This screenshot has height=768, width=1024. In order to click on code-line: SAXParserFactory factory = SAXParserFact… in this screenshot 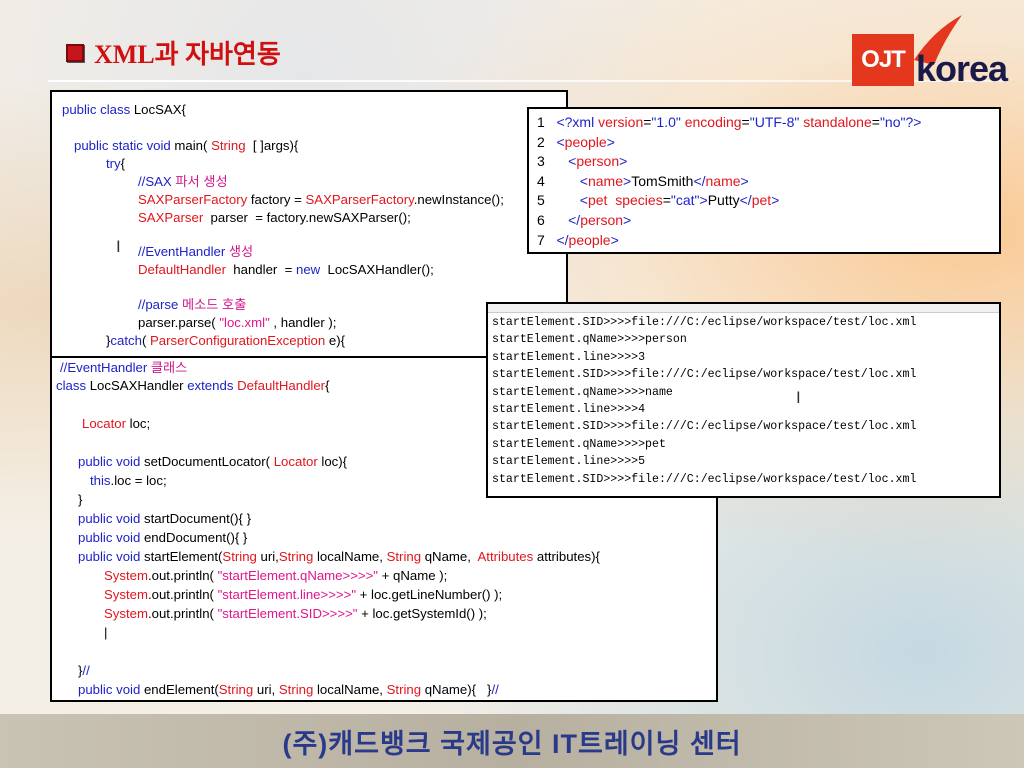, I will do `click(321, 199)`.